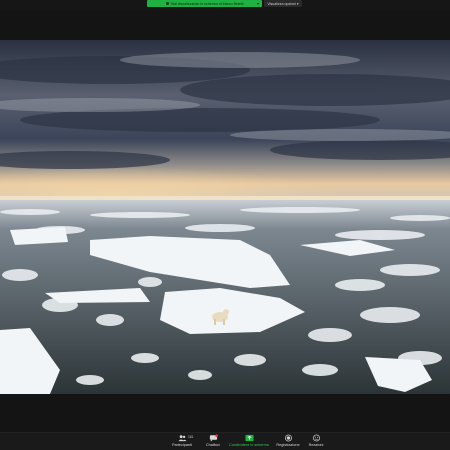  What do you see at coordinates (288, 438) in the screenshot?
I see `record-icon` at bounding box center [288, 438].